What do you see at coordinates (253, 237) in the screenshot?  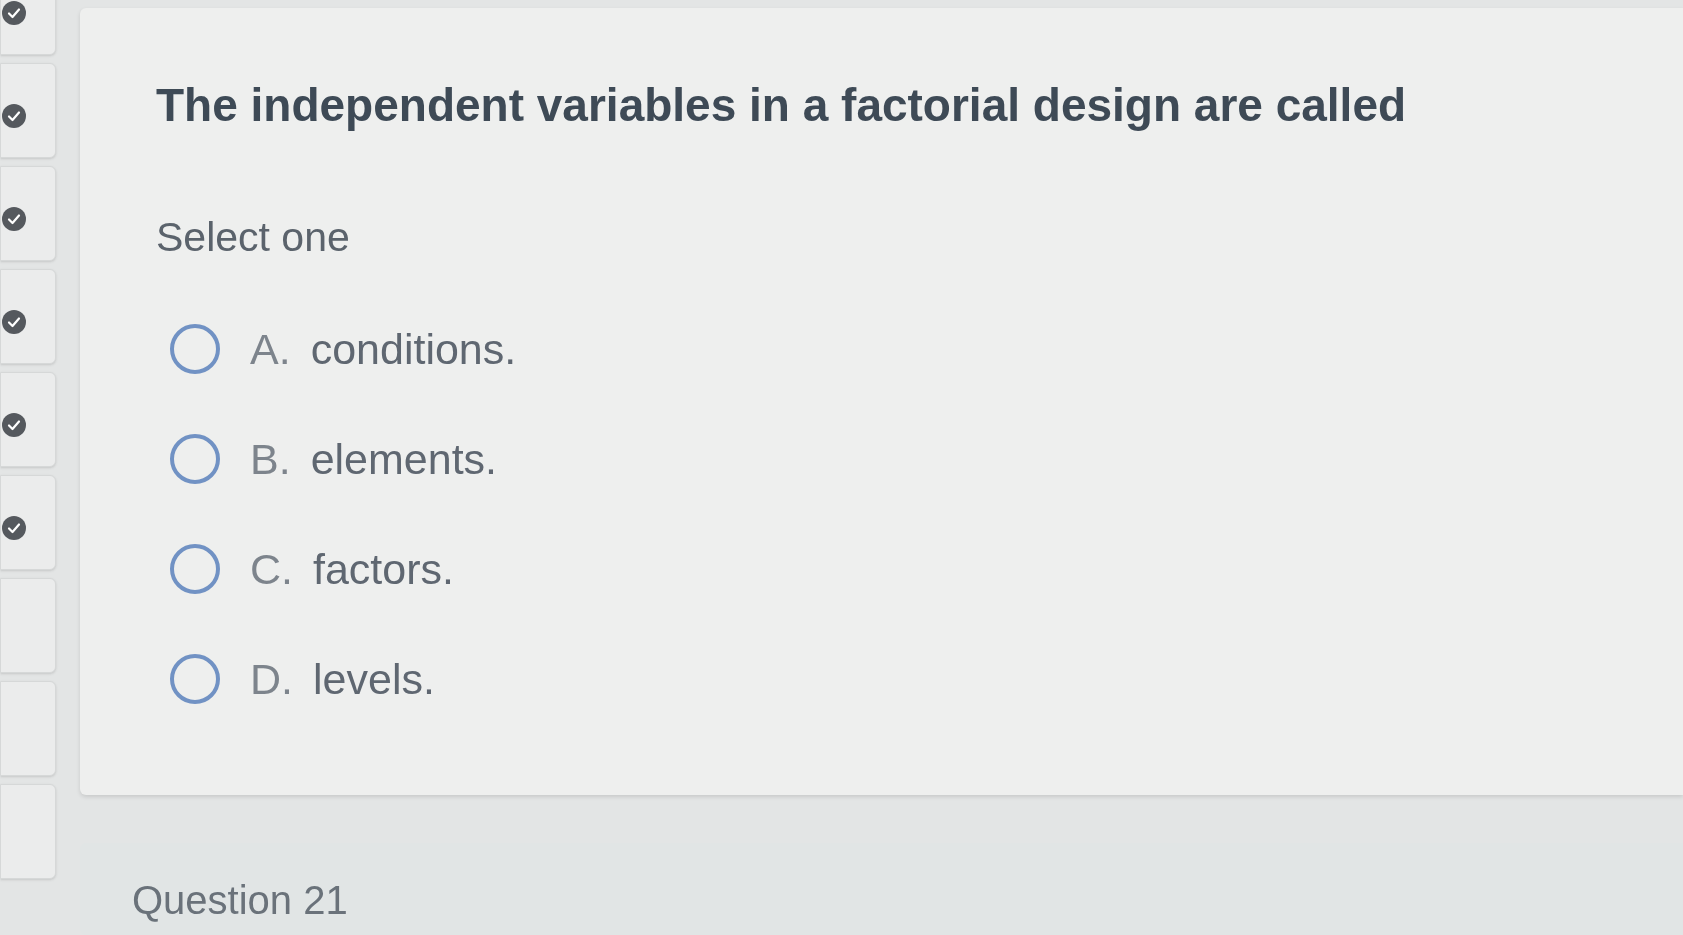 I see `select-one-prompt: Select one` at bounding box center [253, 237].